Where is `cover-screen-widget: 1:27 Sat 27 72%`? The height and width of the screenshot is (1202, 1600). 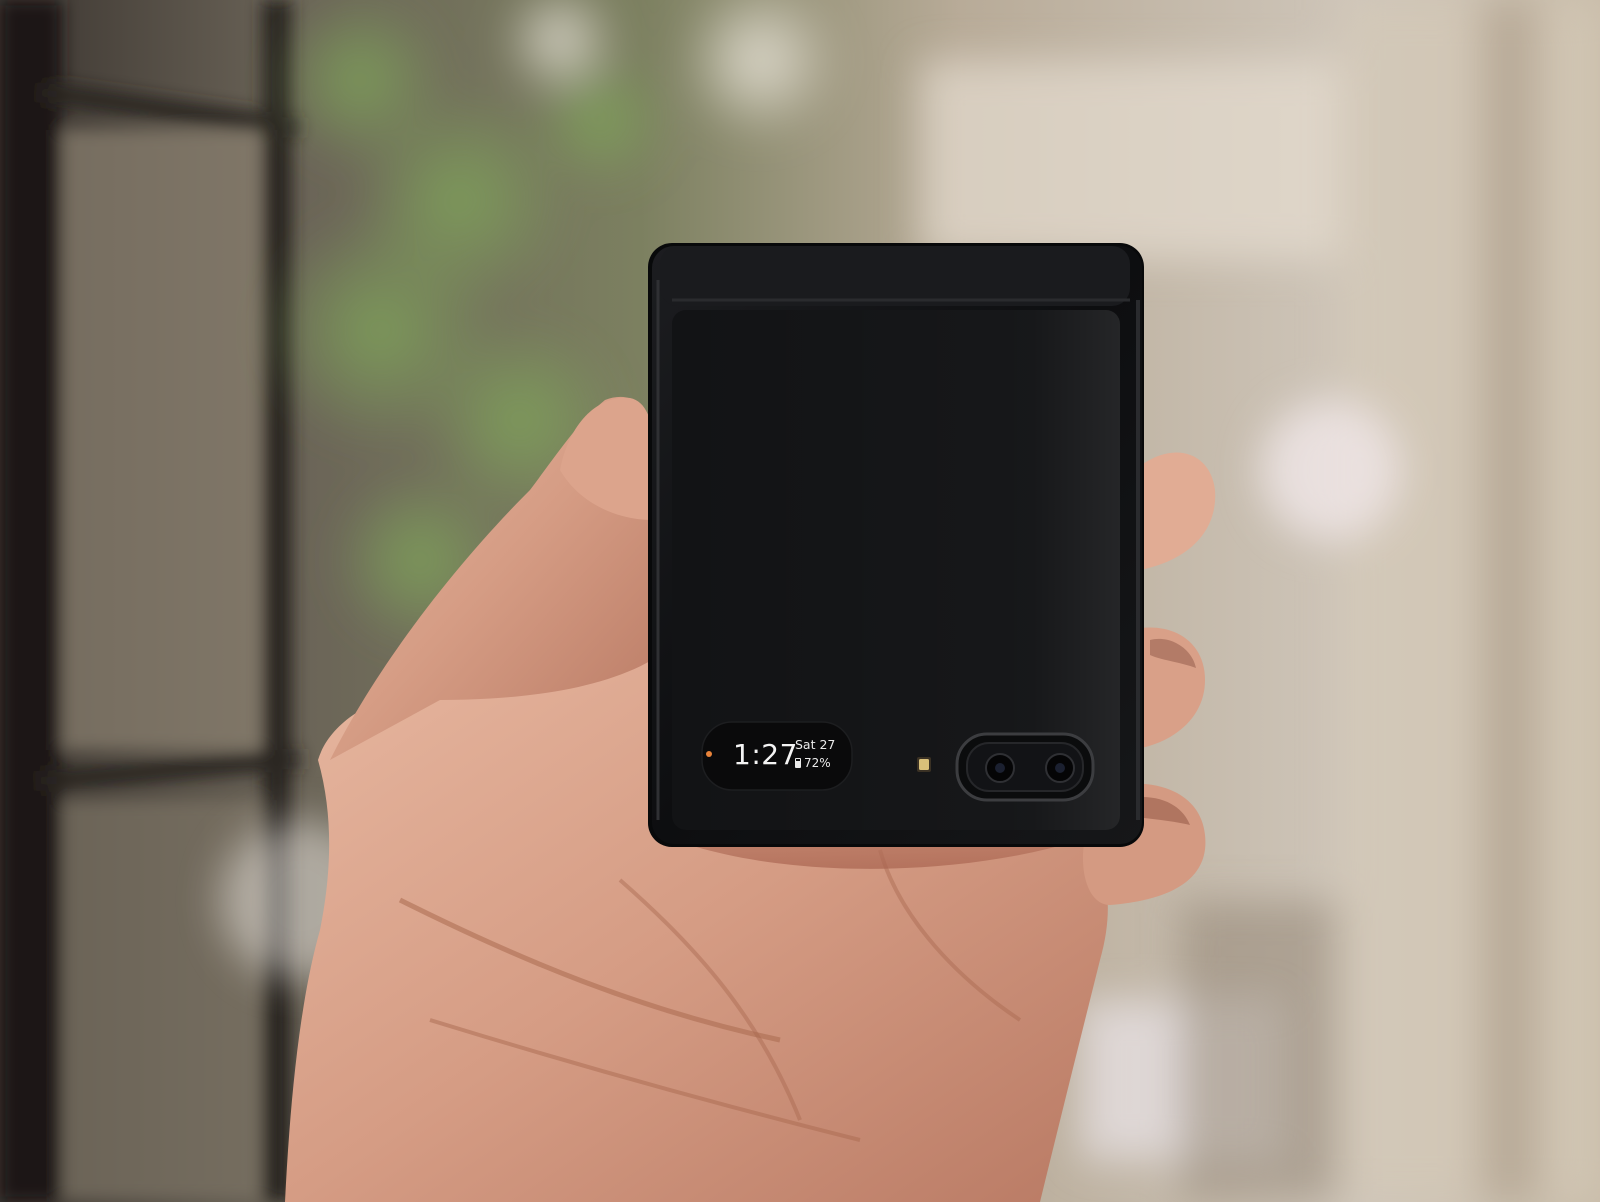
cover-screen-widget: 1:27 Sat 27 72% is located at coordinates (781, 755).